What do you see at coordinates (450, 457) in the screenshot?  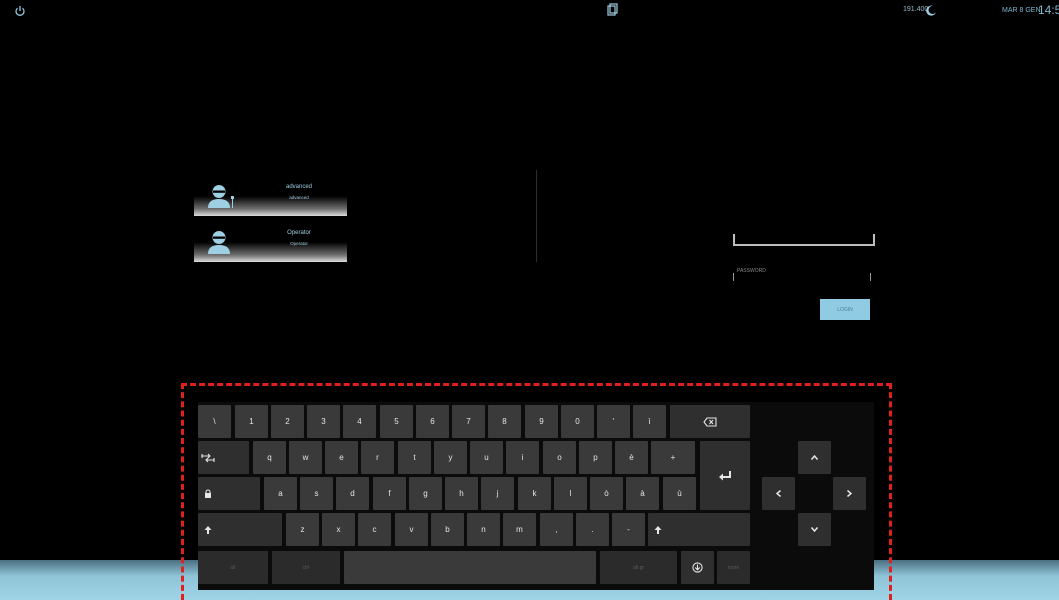 I see `key: y` at bounding box center [450, 457].